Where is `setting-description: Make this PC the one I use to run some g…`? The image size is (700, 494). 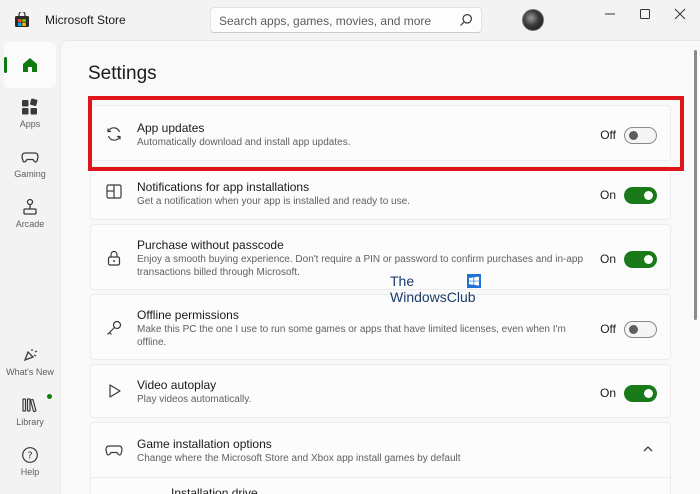 setting-description: Make this PC the one I use to run some g… is located at coordinates (351, 336).